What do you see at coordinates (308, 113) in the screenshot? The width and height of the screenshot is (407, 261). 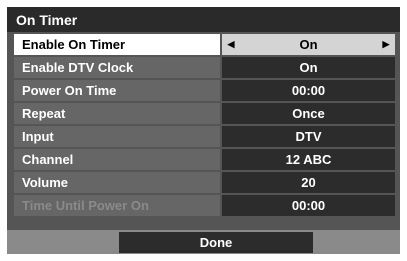 I see `setting-value: Once` at bounding box center [308, 113].